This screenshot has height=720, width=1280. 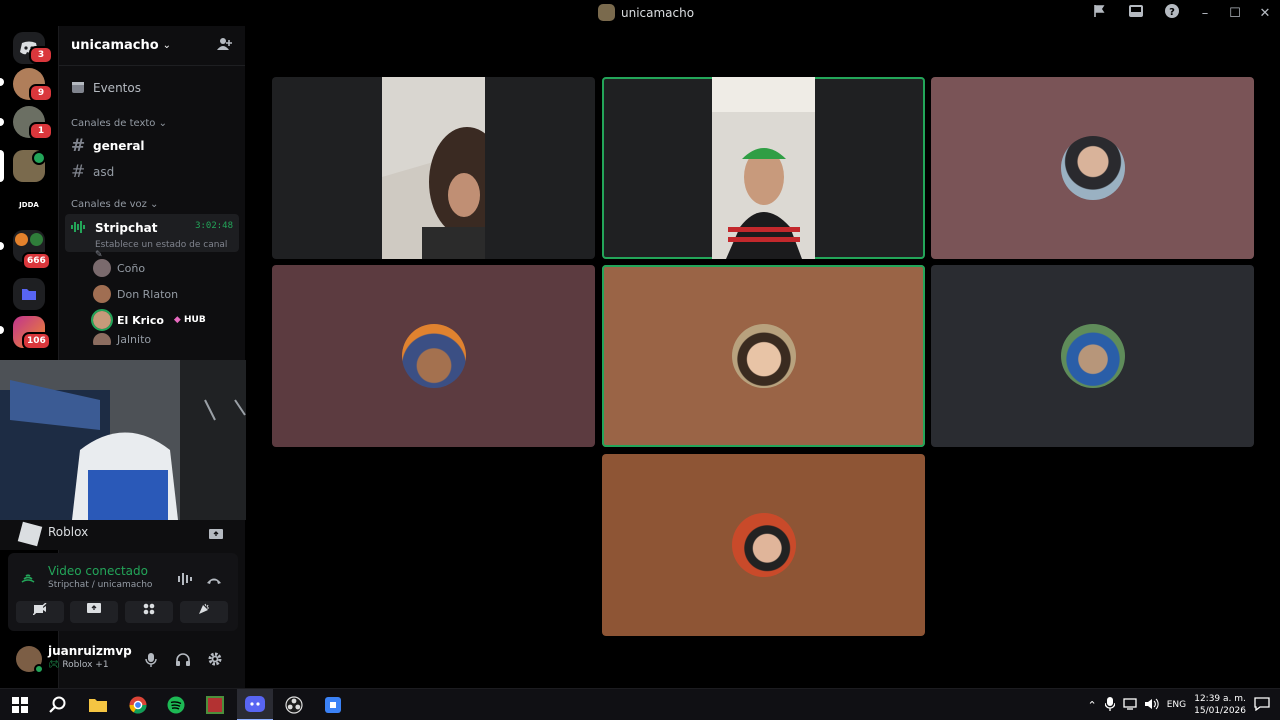 I want to click on guild-name: unicamacho, so click(x=115, y=45).